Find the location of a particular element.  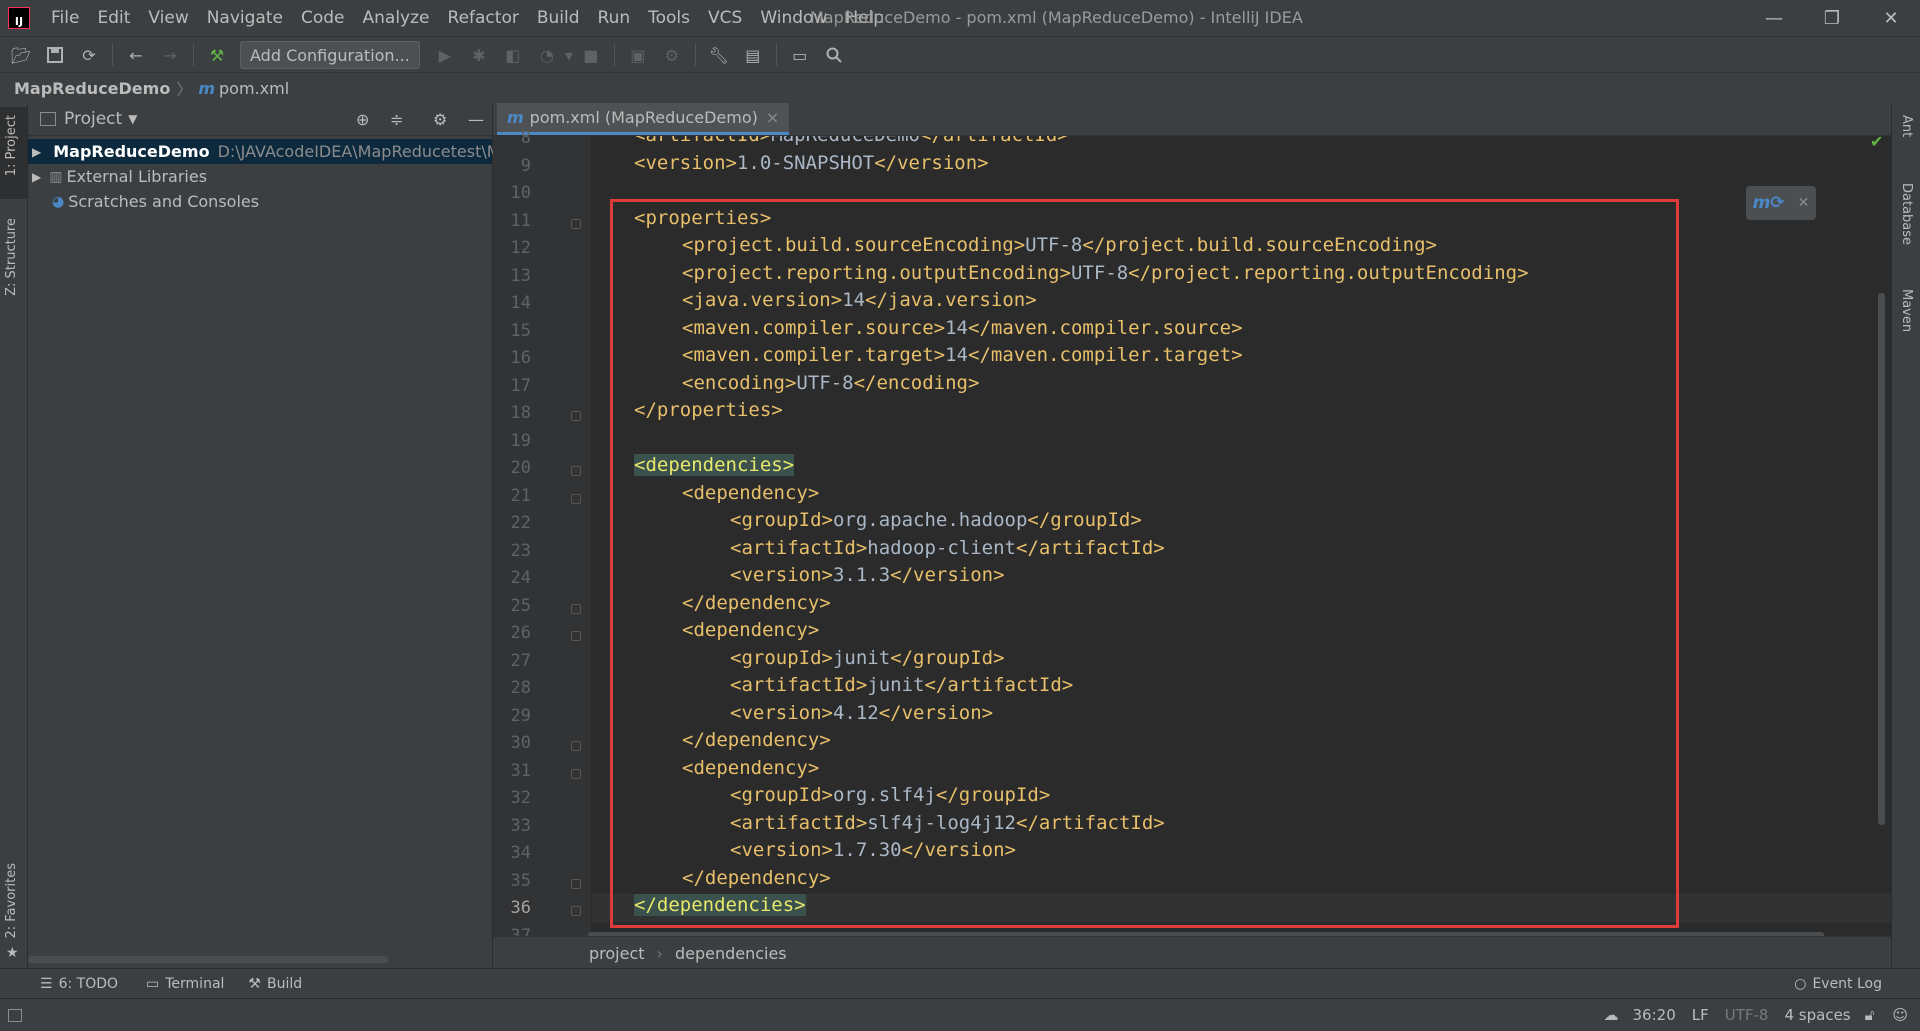

line-separator: LF is located at coordinates (1700, 1015).